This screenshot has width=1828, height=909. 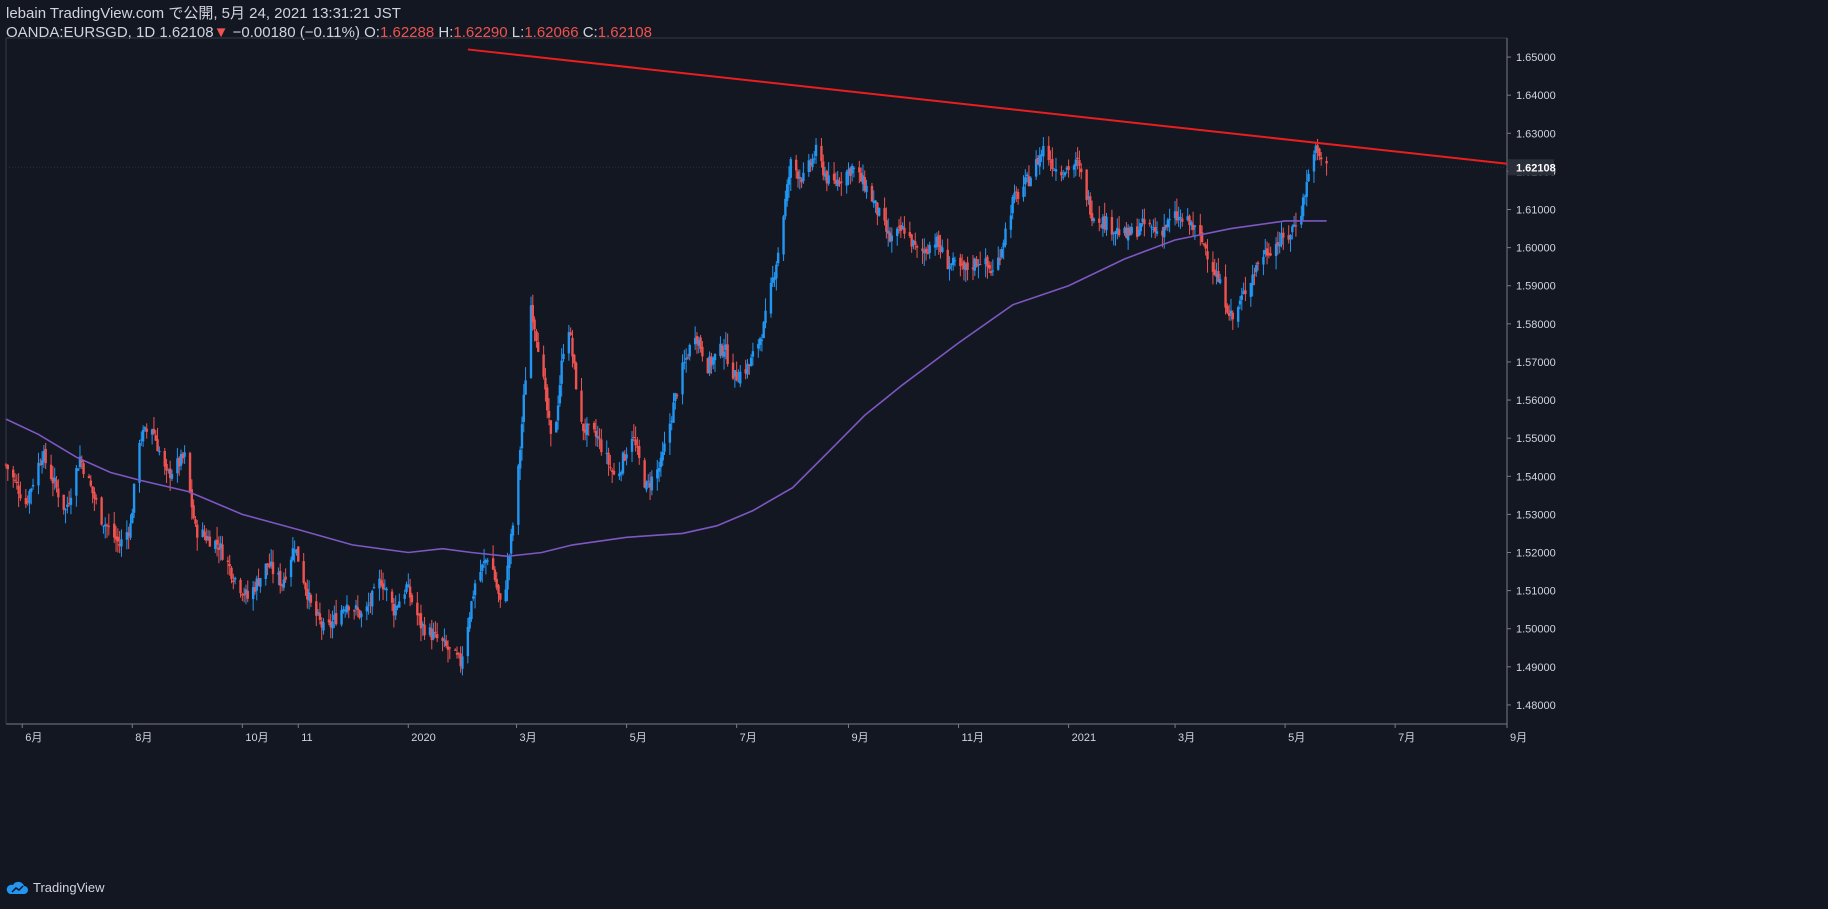 What do you see at coordinates (1536, 134) in the screenshot?
I see `y-tick-label: 1.63000` at bounding box center [1536, 134].